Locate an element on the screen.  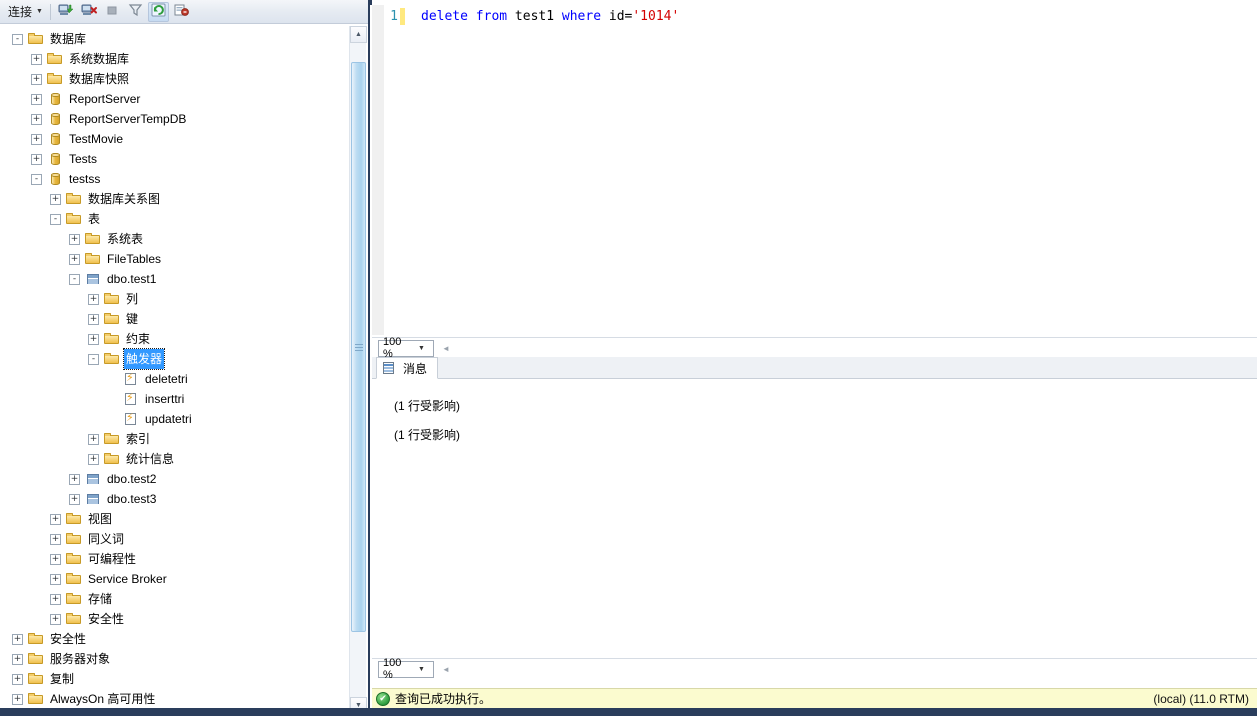
tree-node: + 可编程性 is located at coordinates (174, 559).